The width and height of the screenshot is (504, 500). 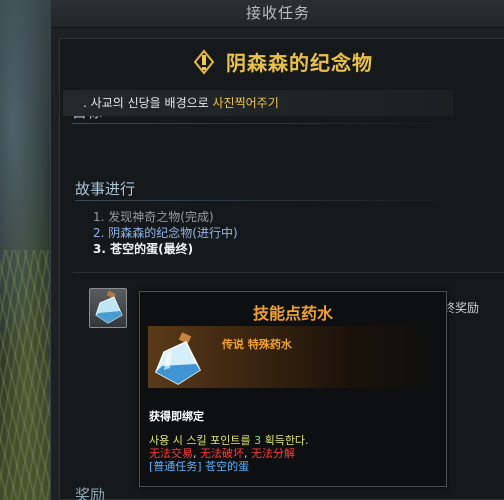 I want to click on objective-prefix: 사교의 신당을 배경으로, so click(x=151, y=103).